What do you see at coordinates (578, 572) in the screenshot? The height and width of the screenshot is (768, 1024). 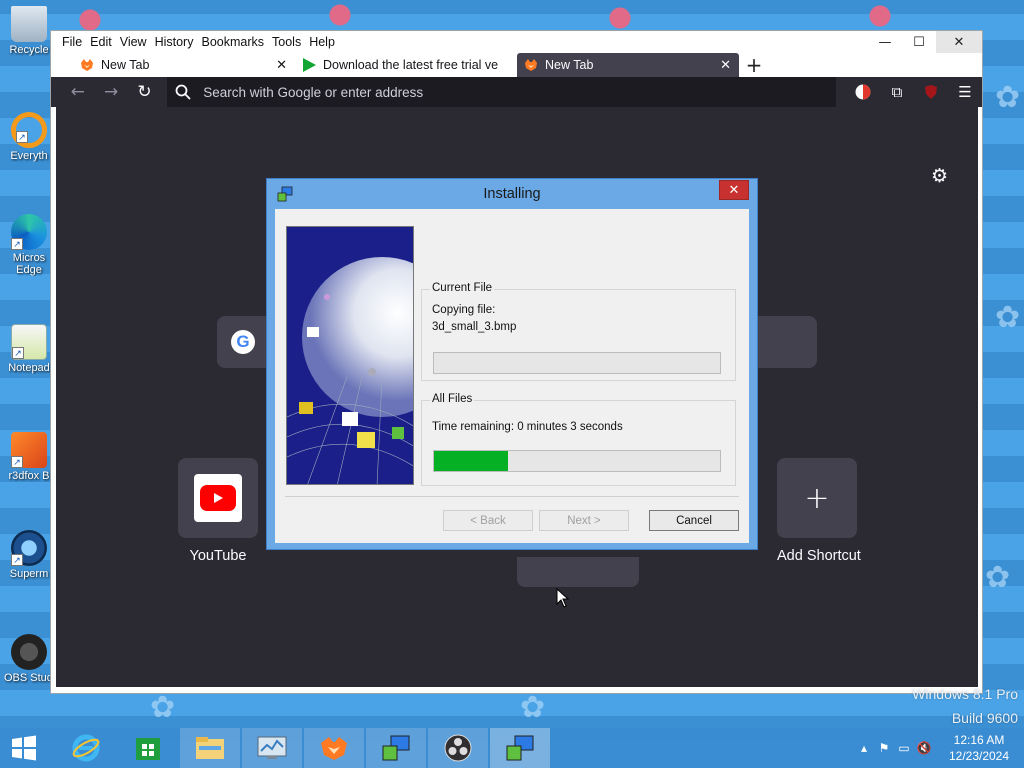 I see `newtab-hidden-element` at bounding box center [578, 572].